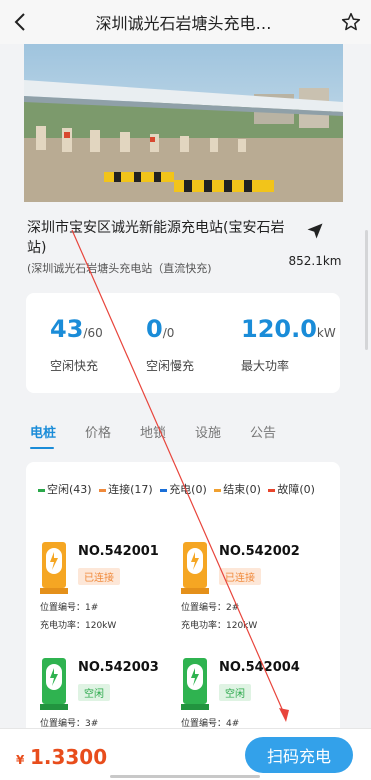  What do you see at coordinates (288, 344) in the screenshot?
I see `max-power-stat: 120.0kW 最大功率` at bounding box center [288, 344].